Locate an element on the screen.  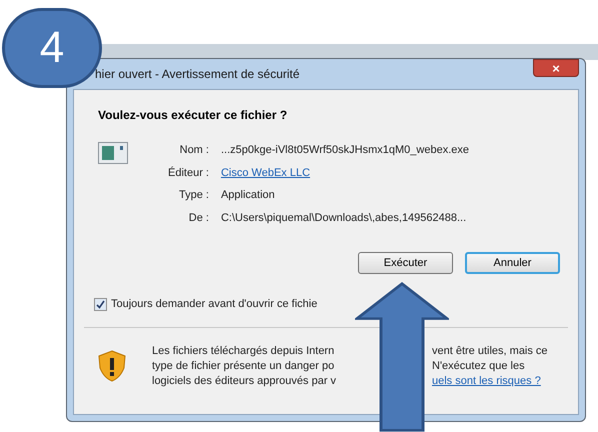
warning-text: Les fichiers téléchargés depuis Intern is located at coordinates (244, 351).